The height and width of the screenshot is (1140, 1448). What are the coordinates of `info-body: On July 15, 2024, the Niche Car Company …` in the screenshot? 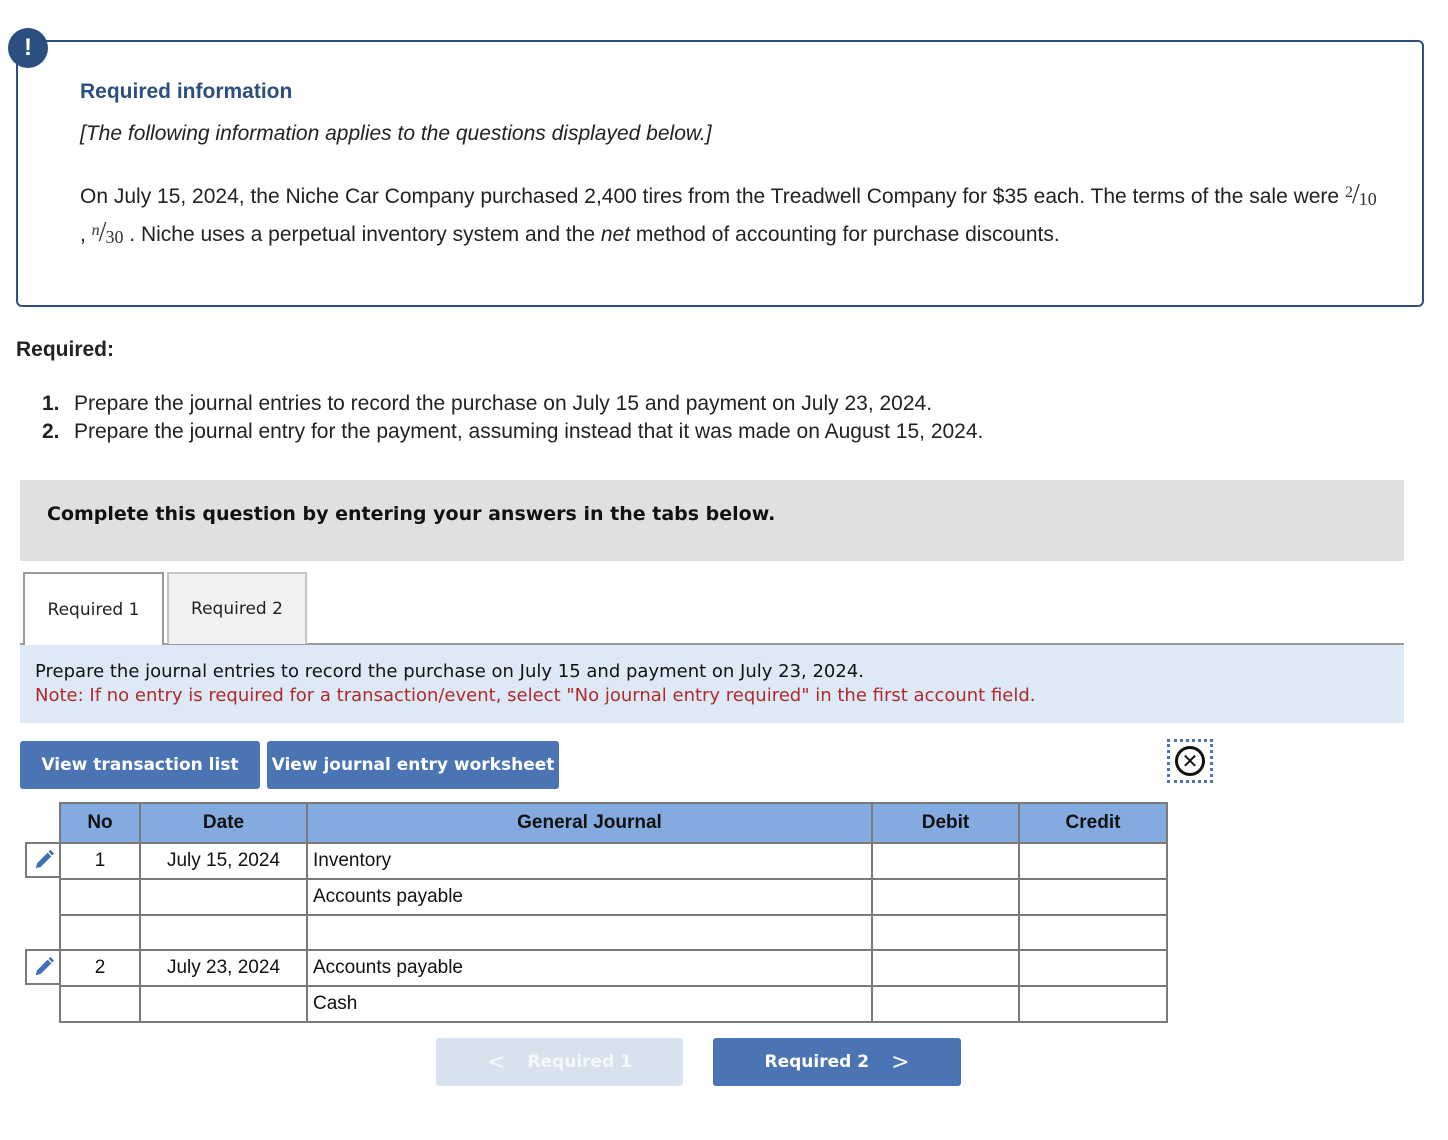 It's located at (730, 215).